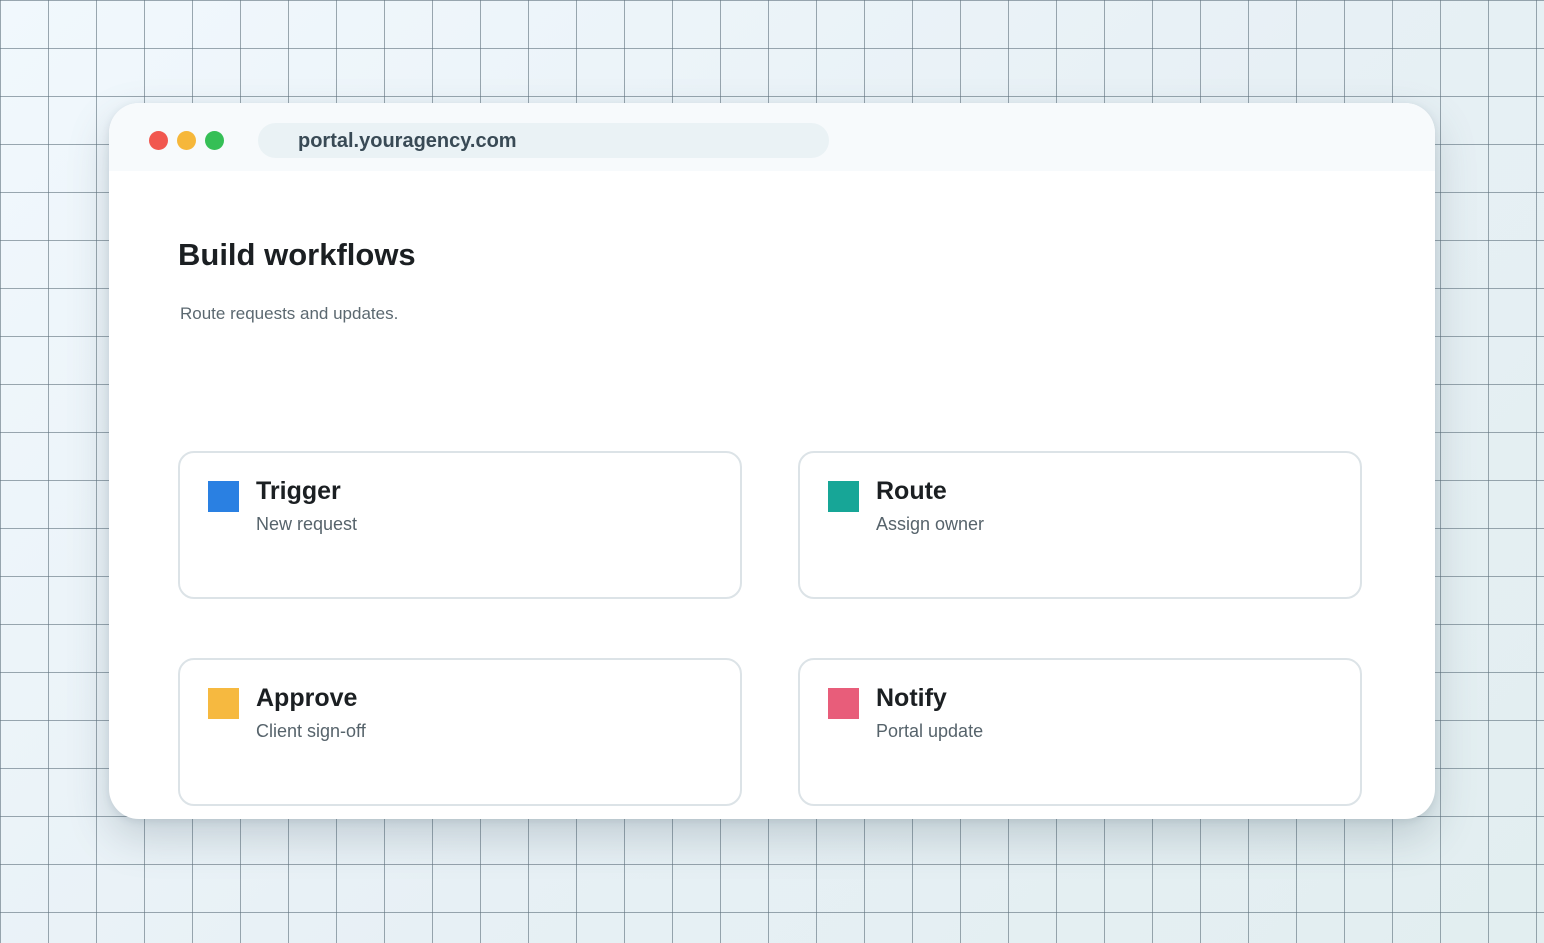  What do you see at coordinates (289, 313) in the screenshot?
I see `page-subtitle: Route requests and updates.` at bounding box center [289, 313].